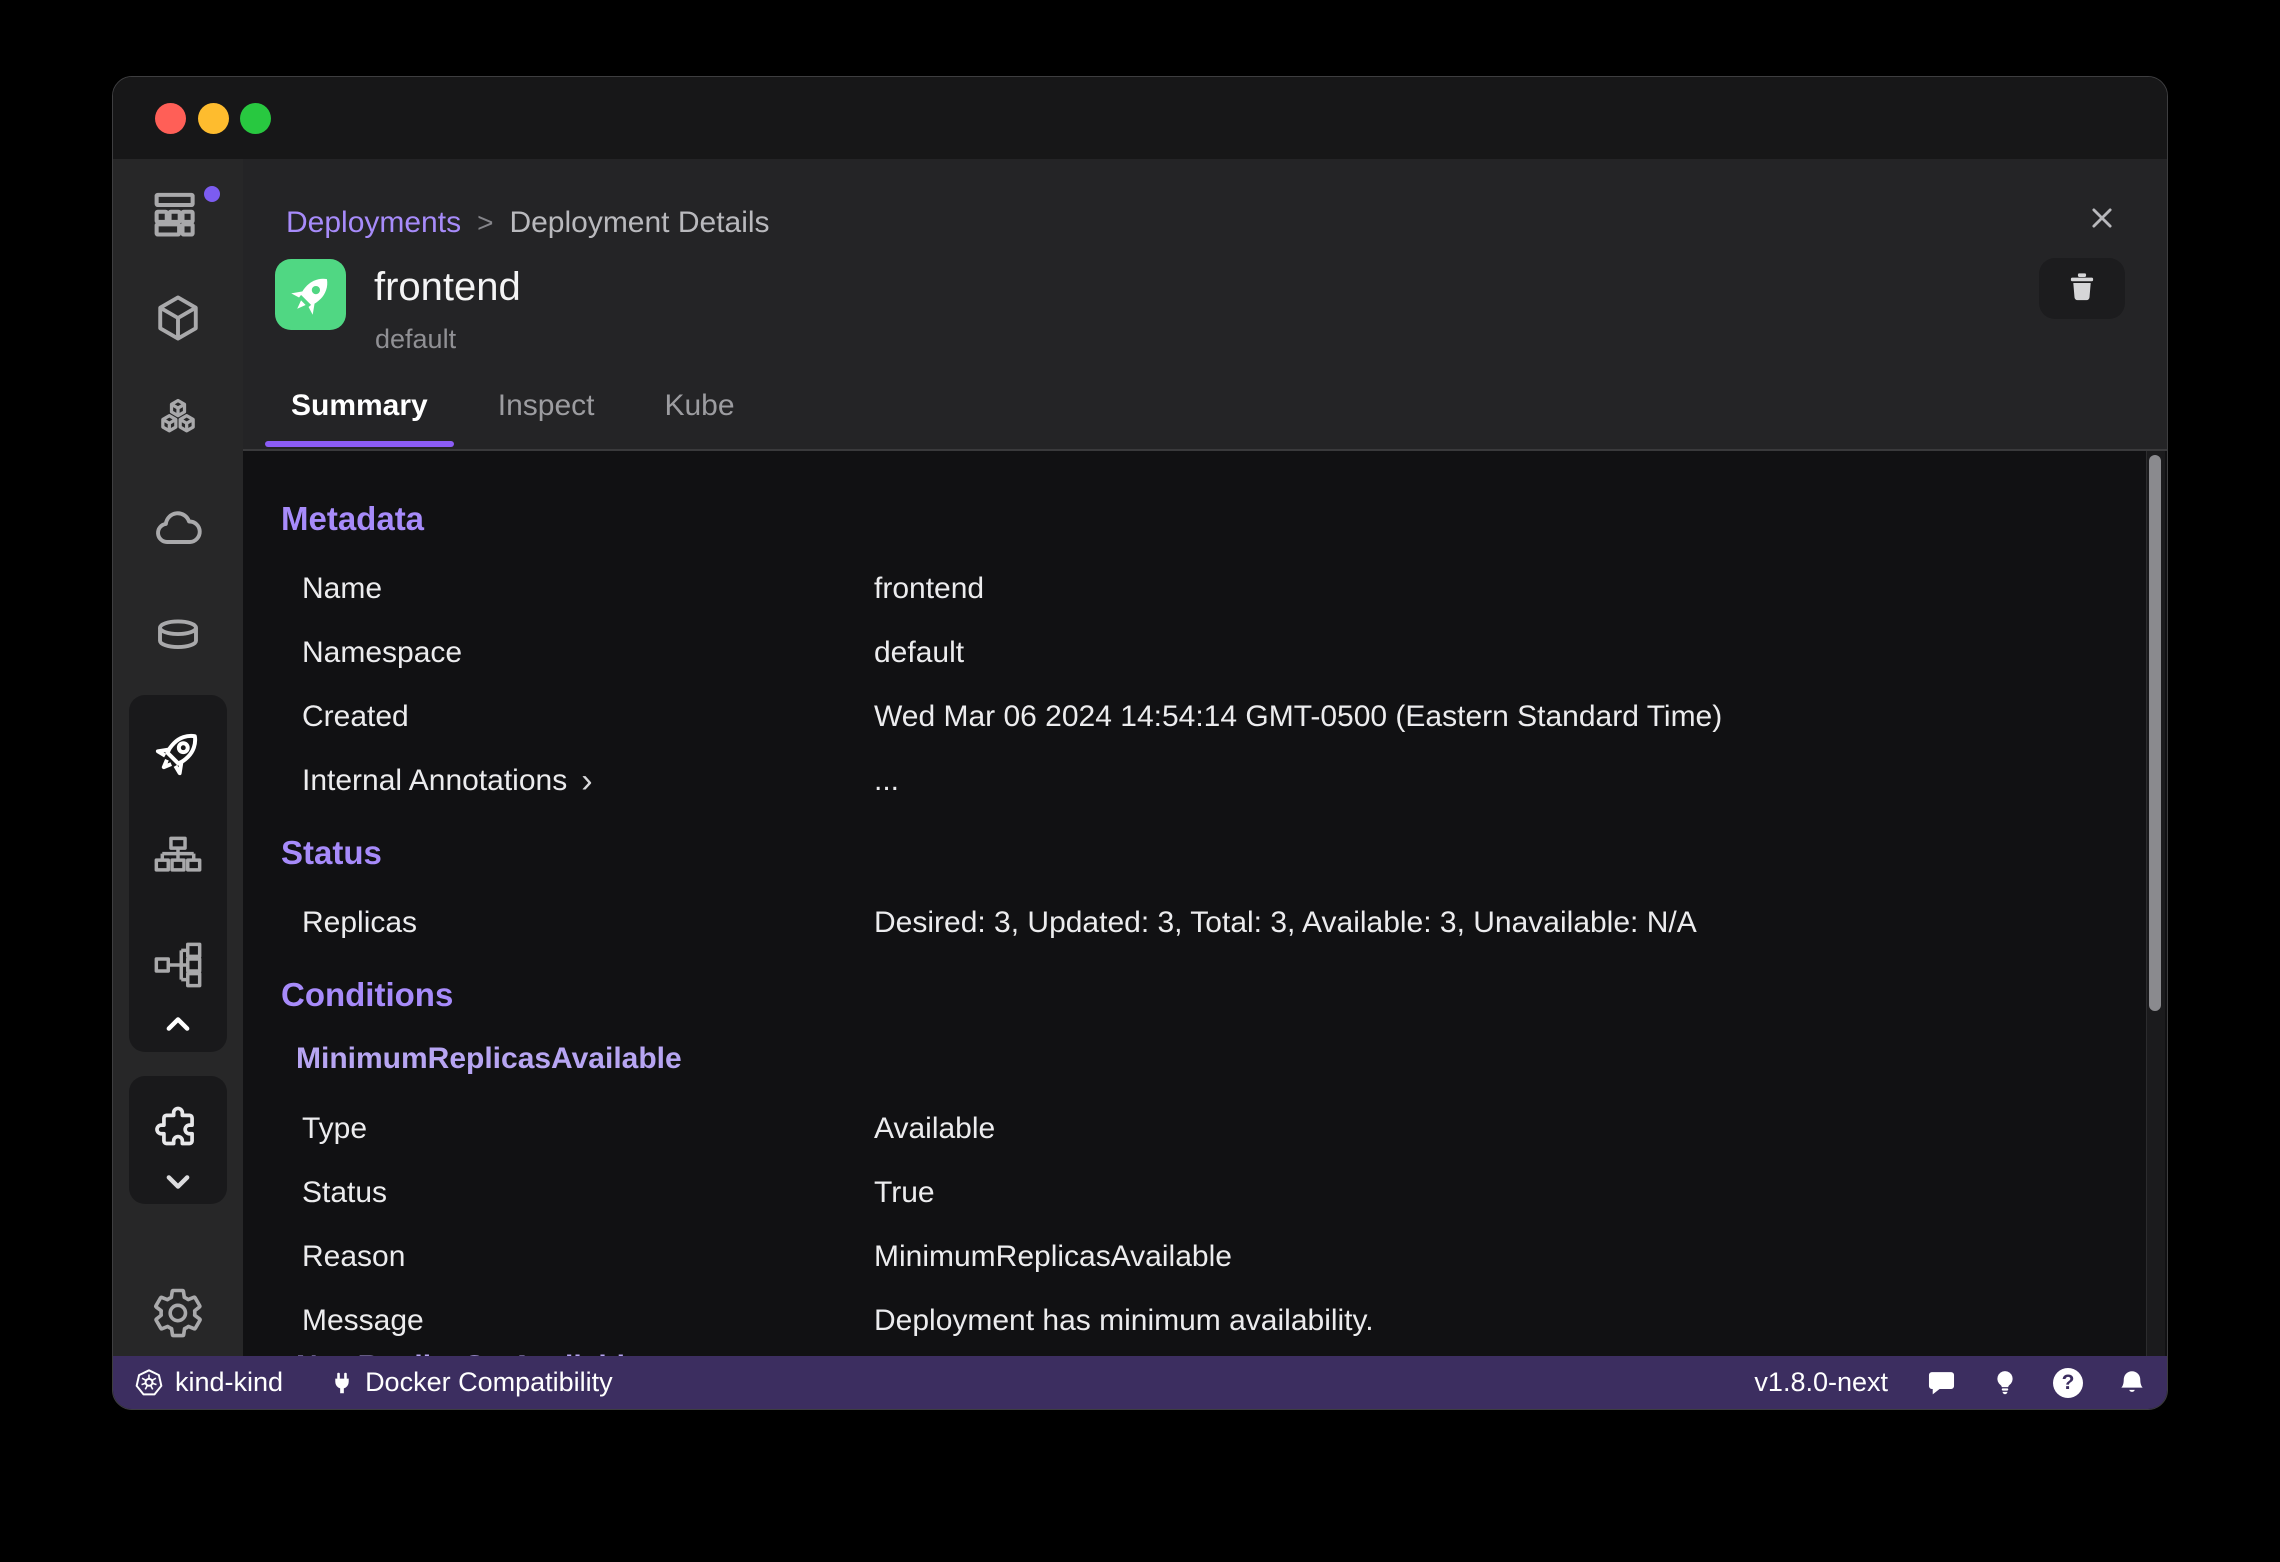  What do you see at coordinates (1184, 589) in the screenshot?
I see `metadata-row-name: Name frontend` at bounding box center [1184, 589].